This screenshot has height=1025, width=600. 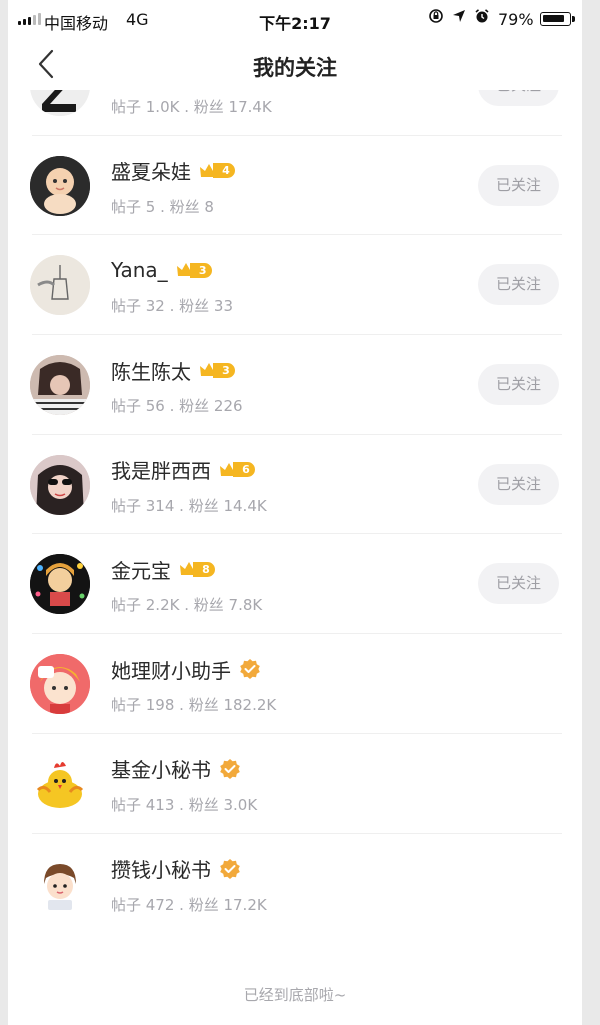 What do you see at coordinates (189, 505) in the screenshot?
I see `user-stats: 帖子 314 . 粉丝 14.4K` at bounding box center [189, 505].